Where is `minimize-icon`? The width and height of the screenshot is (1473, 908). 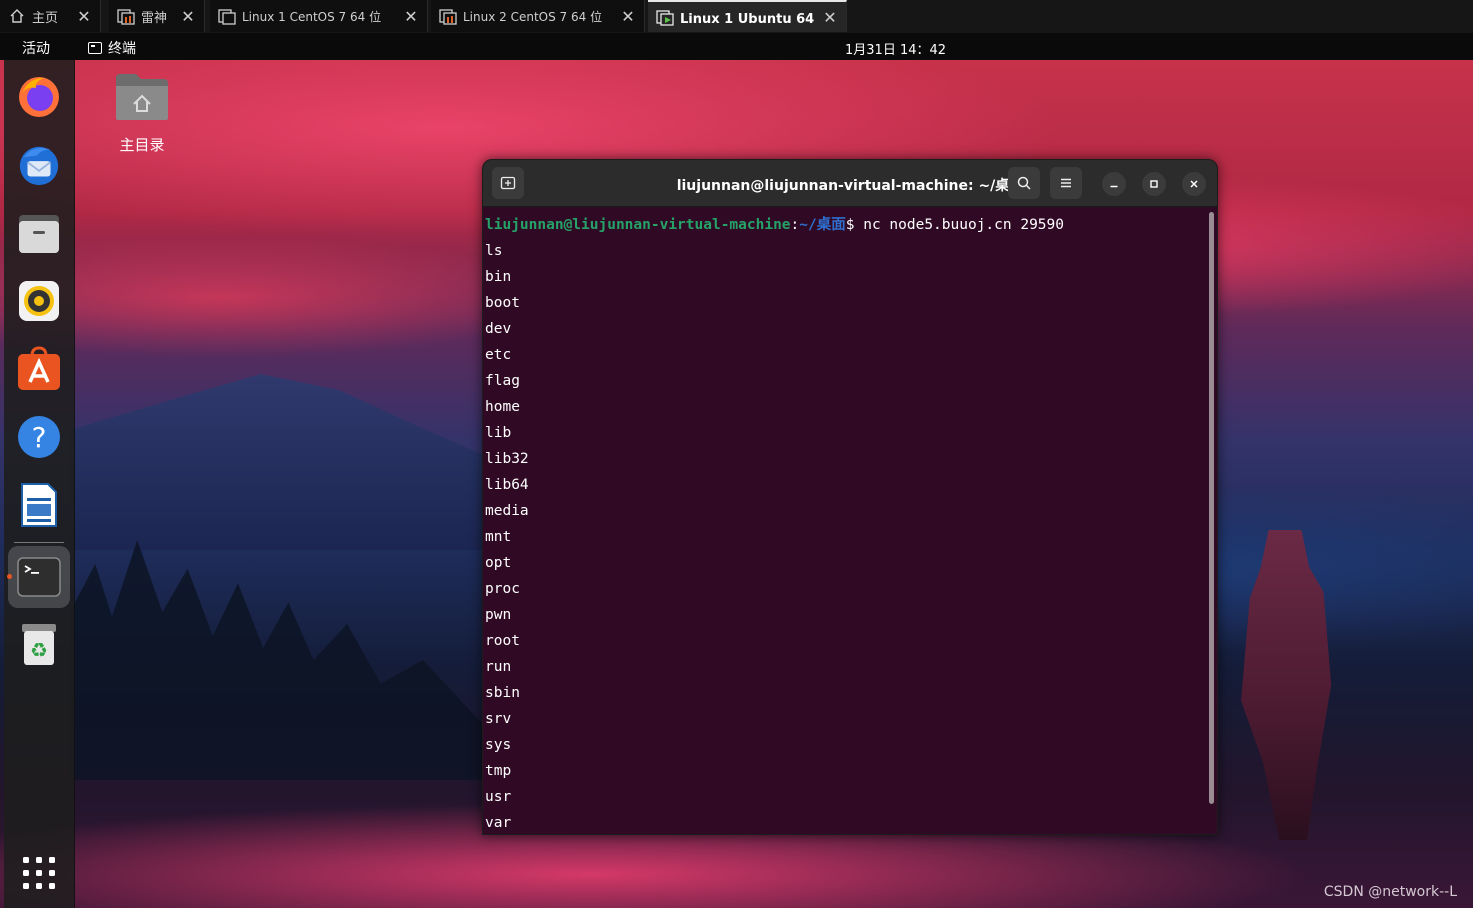
minimize-icon is located at coordinates (1114, 186).